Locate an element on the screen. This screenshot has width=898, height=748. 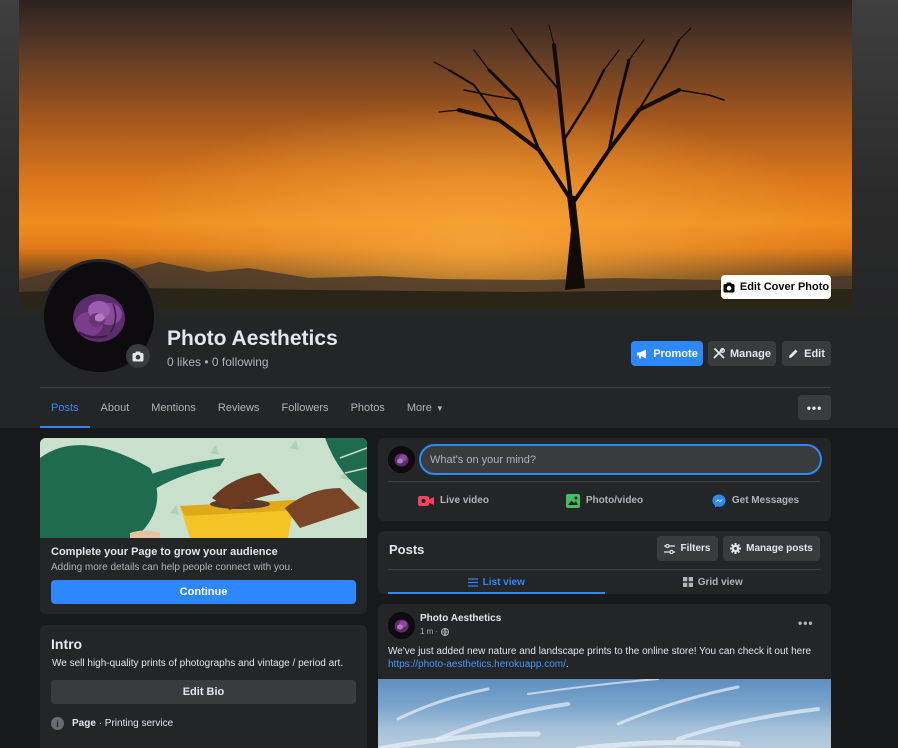
view-toggle: List view Grid view is located at coordinates (604, 581).